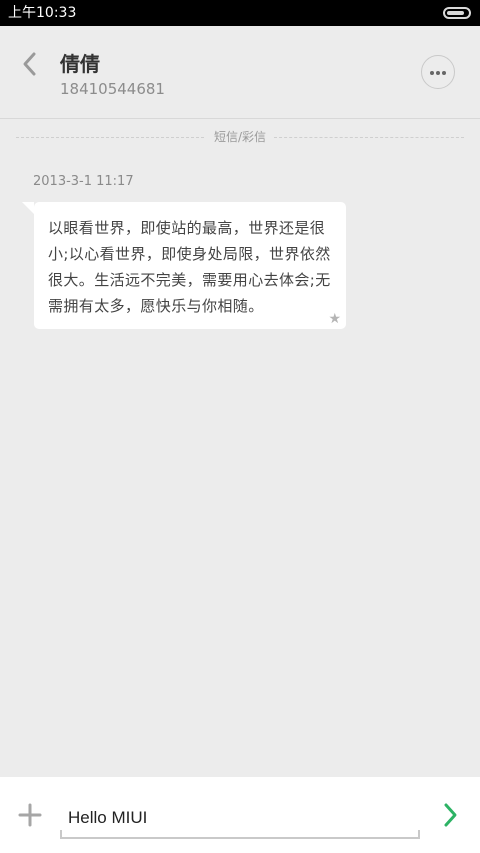 This screenshot has height=853, width=480. I want to click on message-type-separator: 短信/彩信, so click(240, 137).